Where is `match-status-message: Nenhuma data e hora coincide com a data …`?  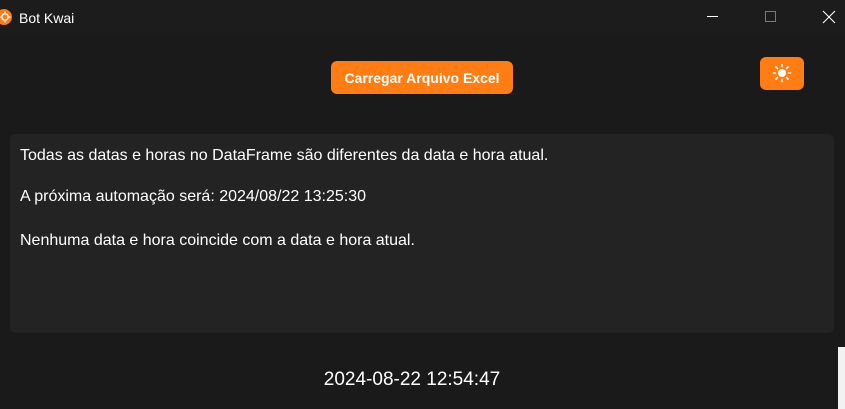
match-status-message: Nenhuma data e hora coincide com a data … is located at coordinates (217, 240).